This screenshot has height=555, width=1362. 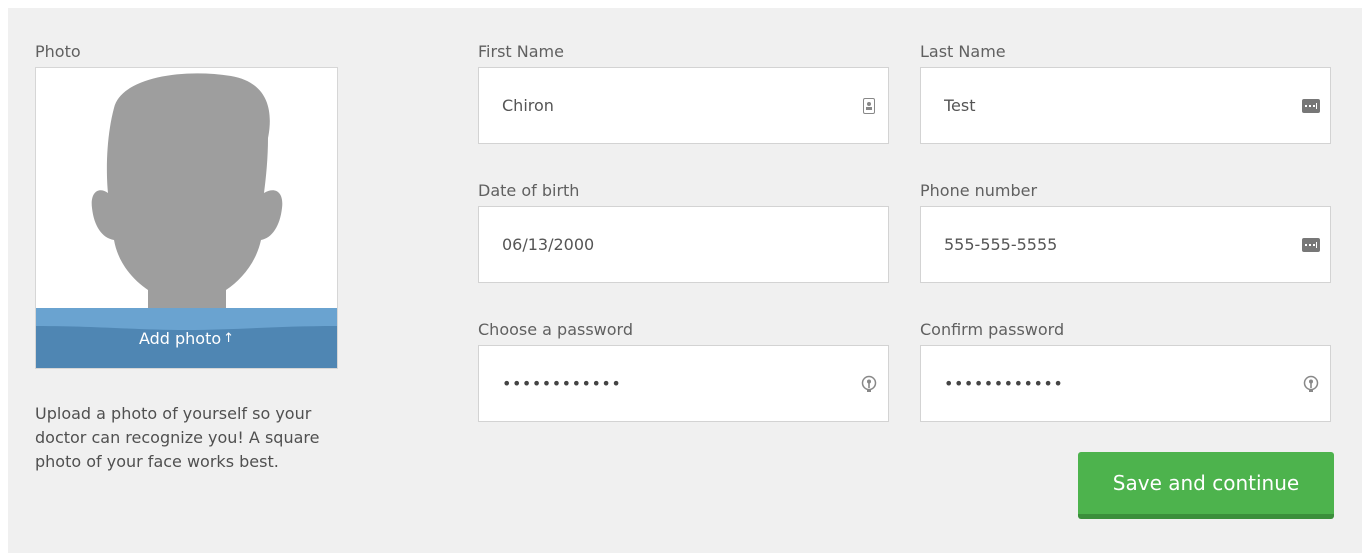 I want to click on confirm-password-label: Confirm password, so click(x=992, y=329).